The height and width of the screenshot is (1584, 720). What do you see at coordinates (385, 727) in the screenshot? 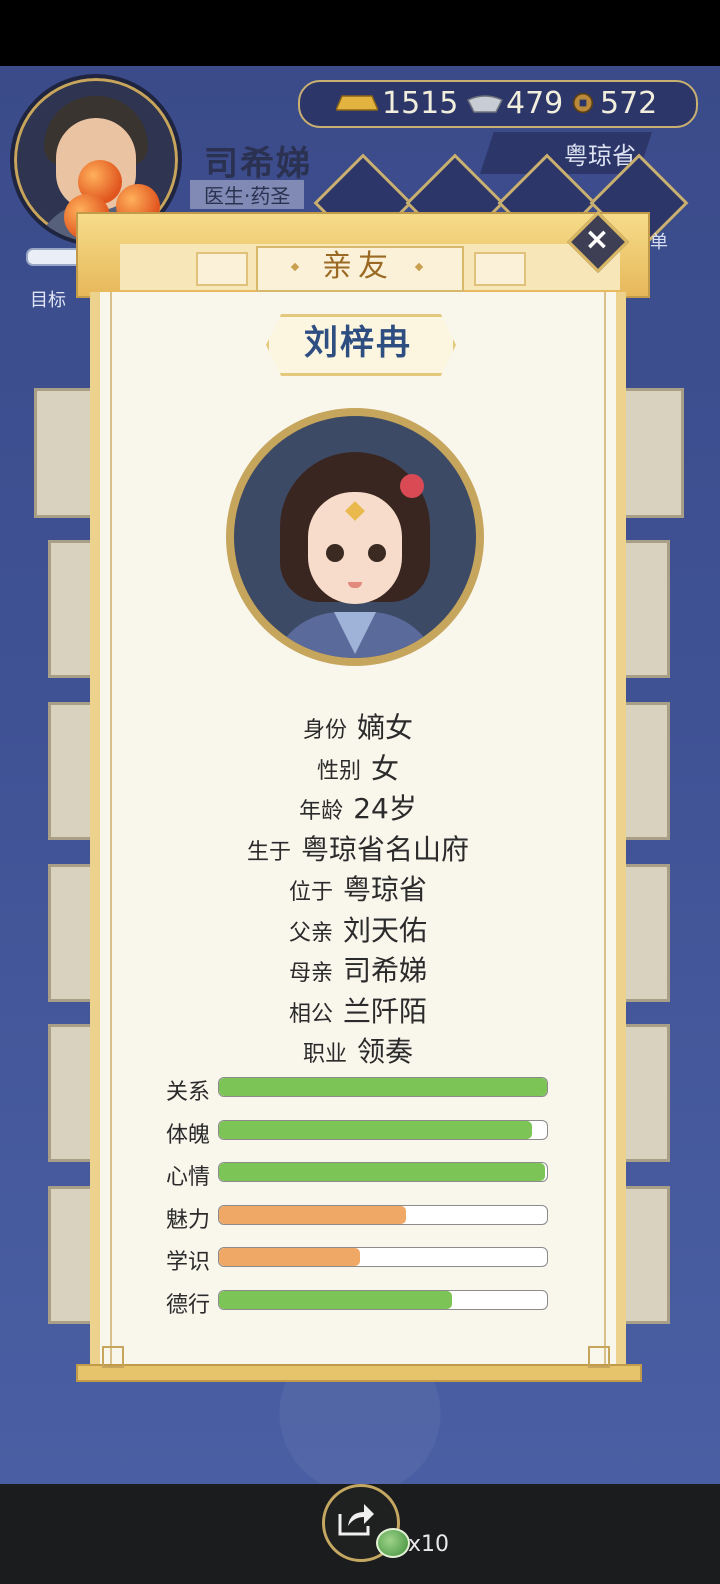
I see `info-value: 嫡女` at bounding box center [385, 727].